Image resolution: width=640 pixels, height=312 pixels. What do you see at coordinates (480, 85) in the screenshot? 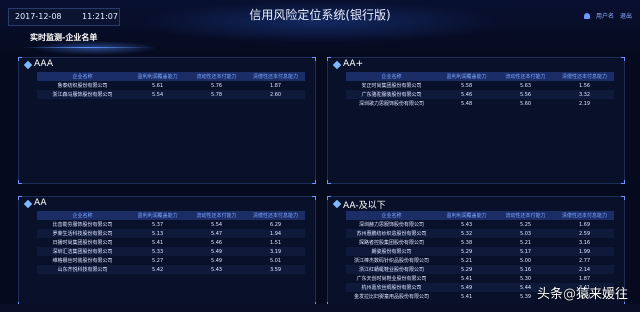
I see `table-row: 安正时尚集团股份有限公司 5.58 5.63 1.56` at bounding box center [480, 85].